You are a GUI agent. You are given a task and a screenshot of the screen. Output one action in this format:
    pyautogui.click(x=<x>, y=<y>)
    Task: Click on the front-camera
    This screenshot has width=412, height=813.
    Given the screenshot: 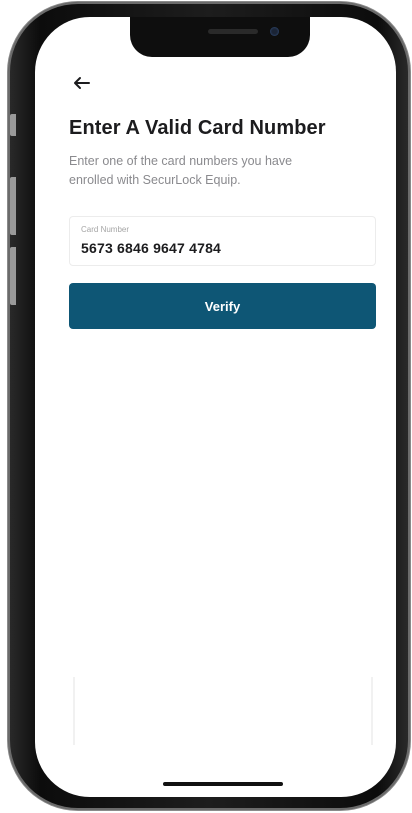 What is the action you would take?
    pyautogui.click(x=274, y=31)
    